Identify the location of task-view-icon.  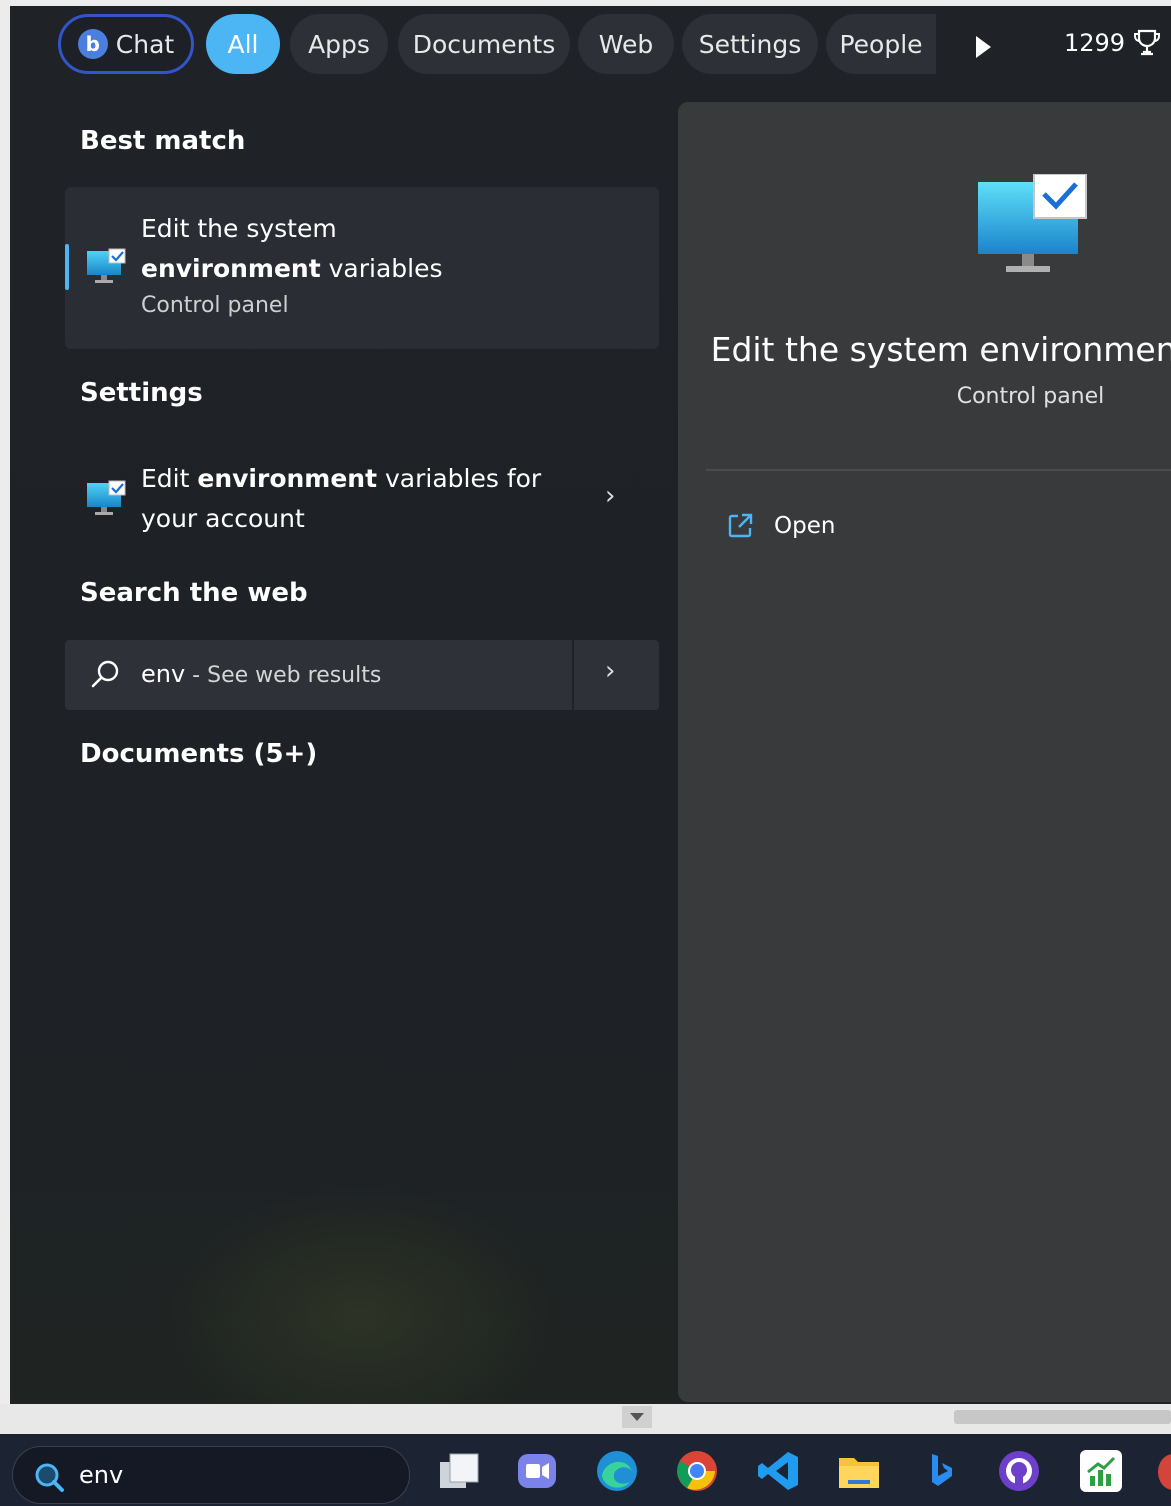
(459, 1471).